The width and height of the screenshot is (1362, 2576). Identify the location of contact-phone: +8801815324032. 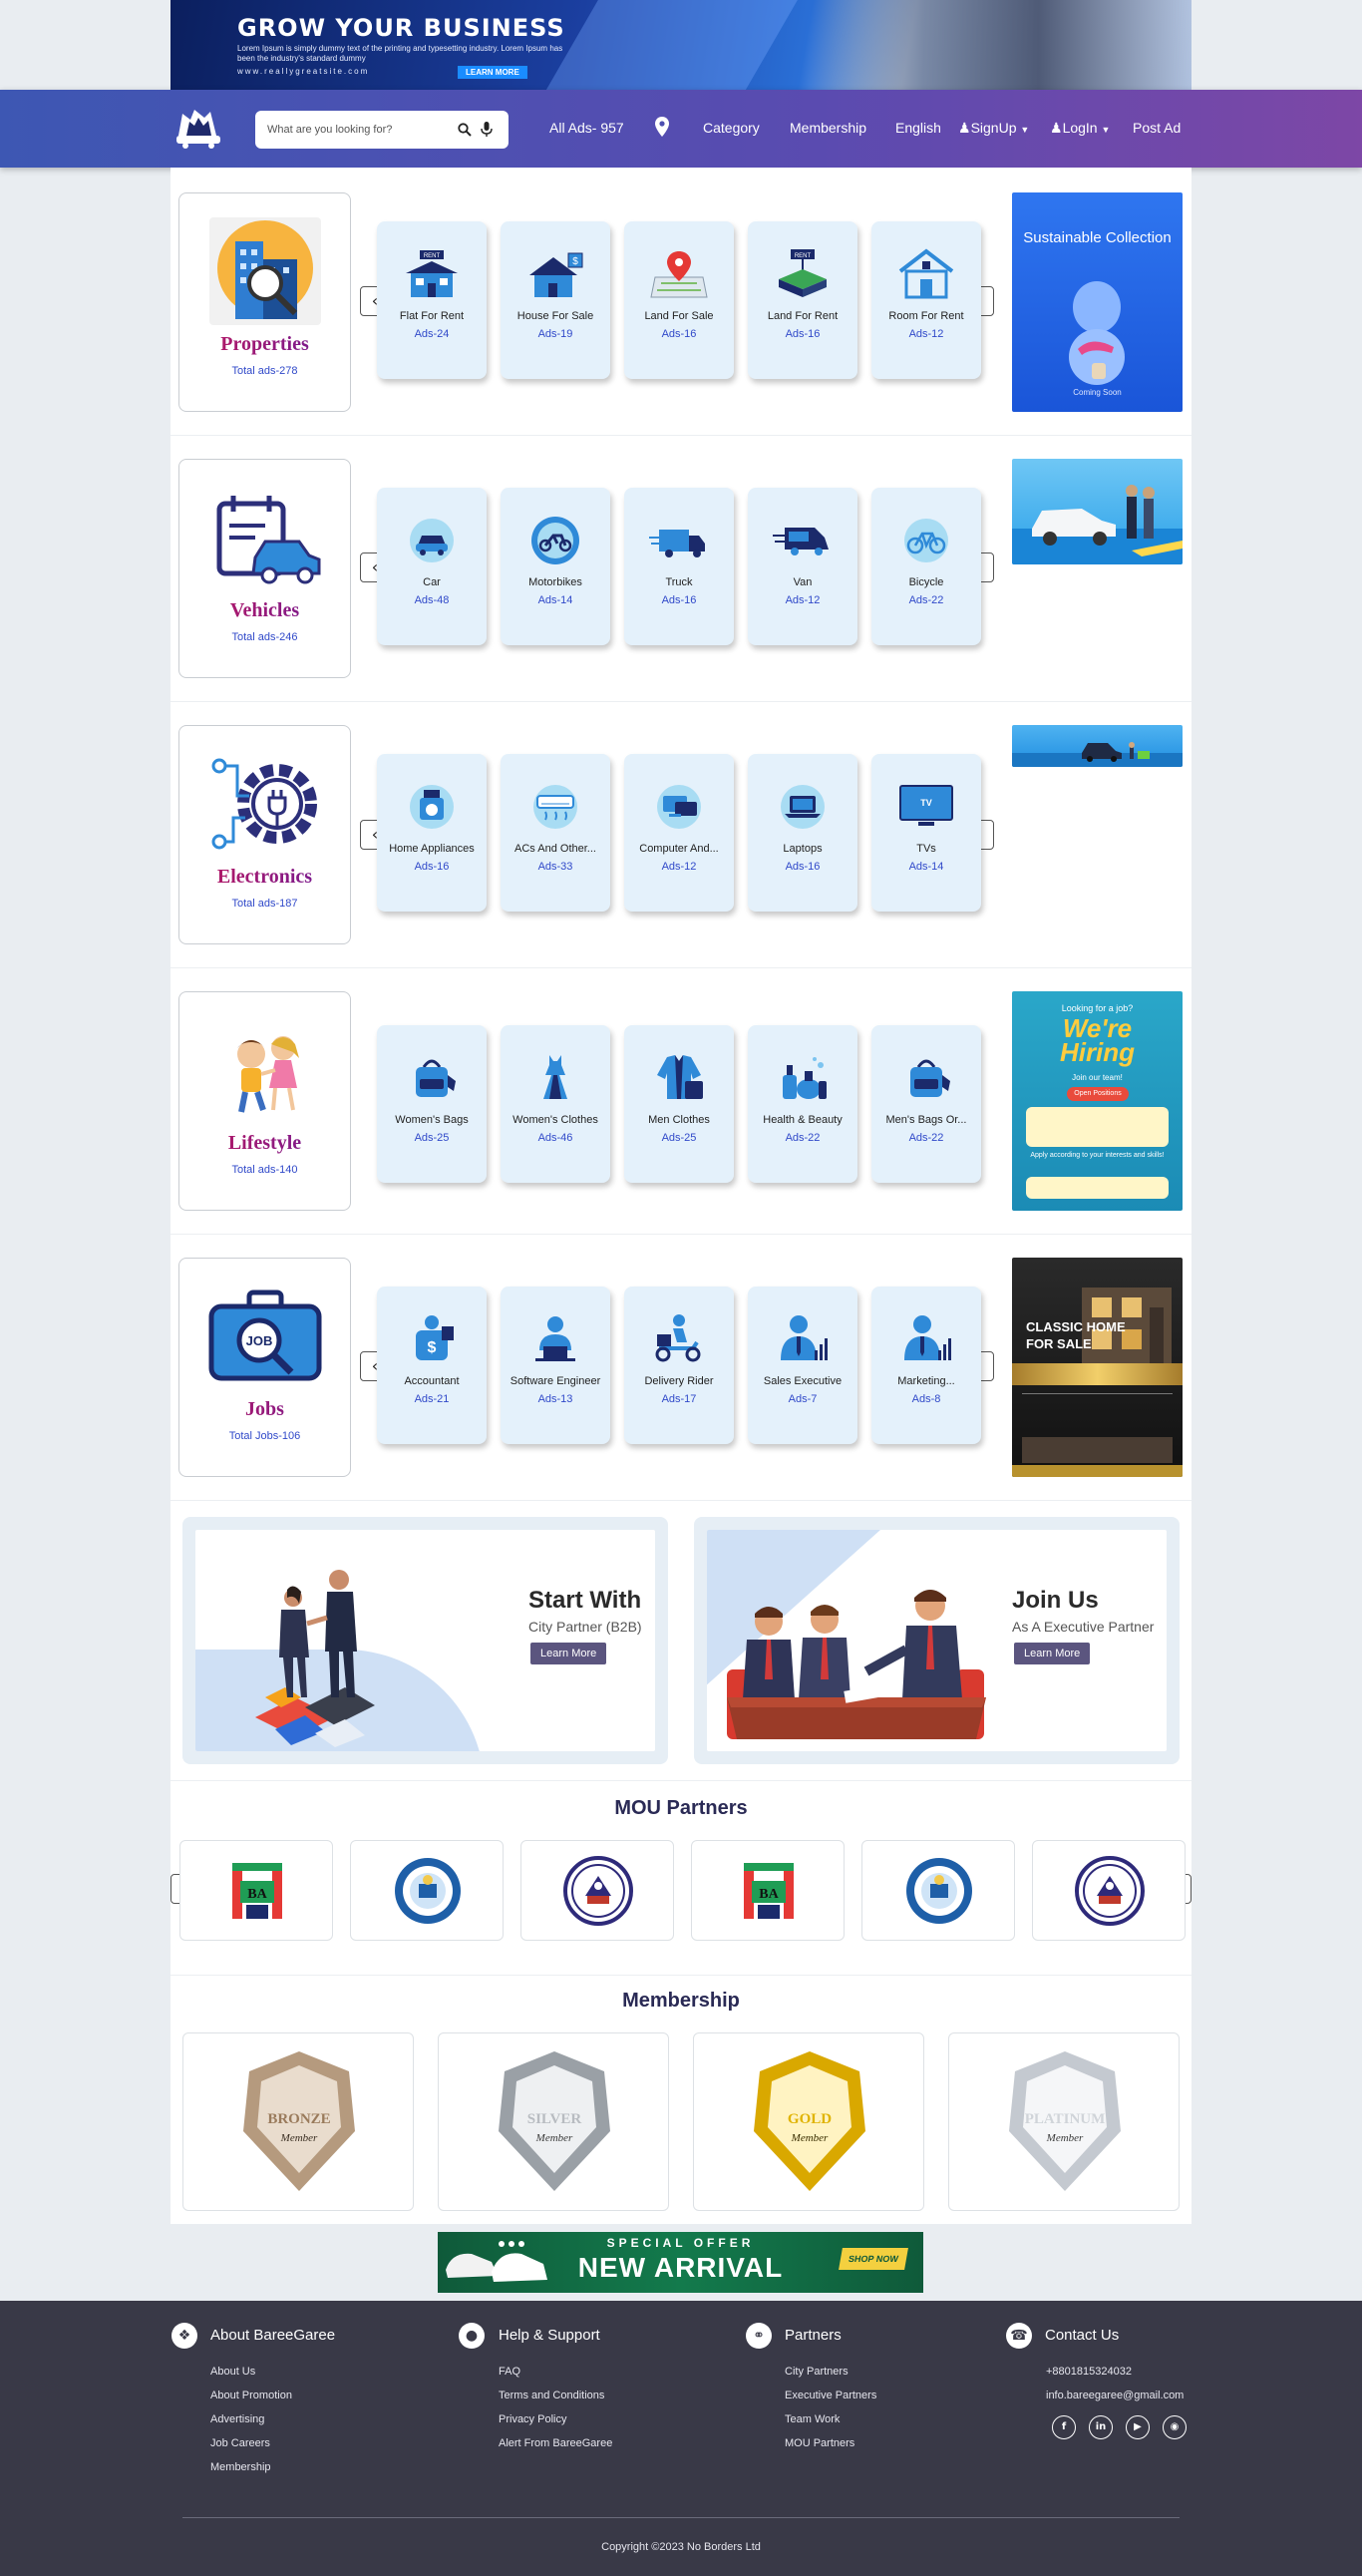
(1089, 2372).